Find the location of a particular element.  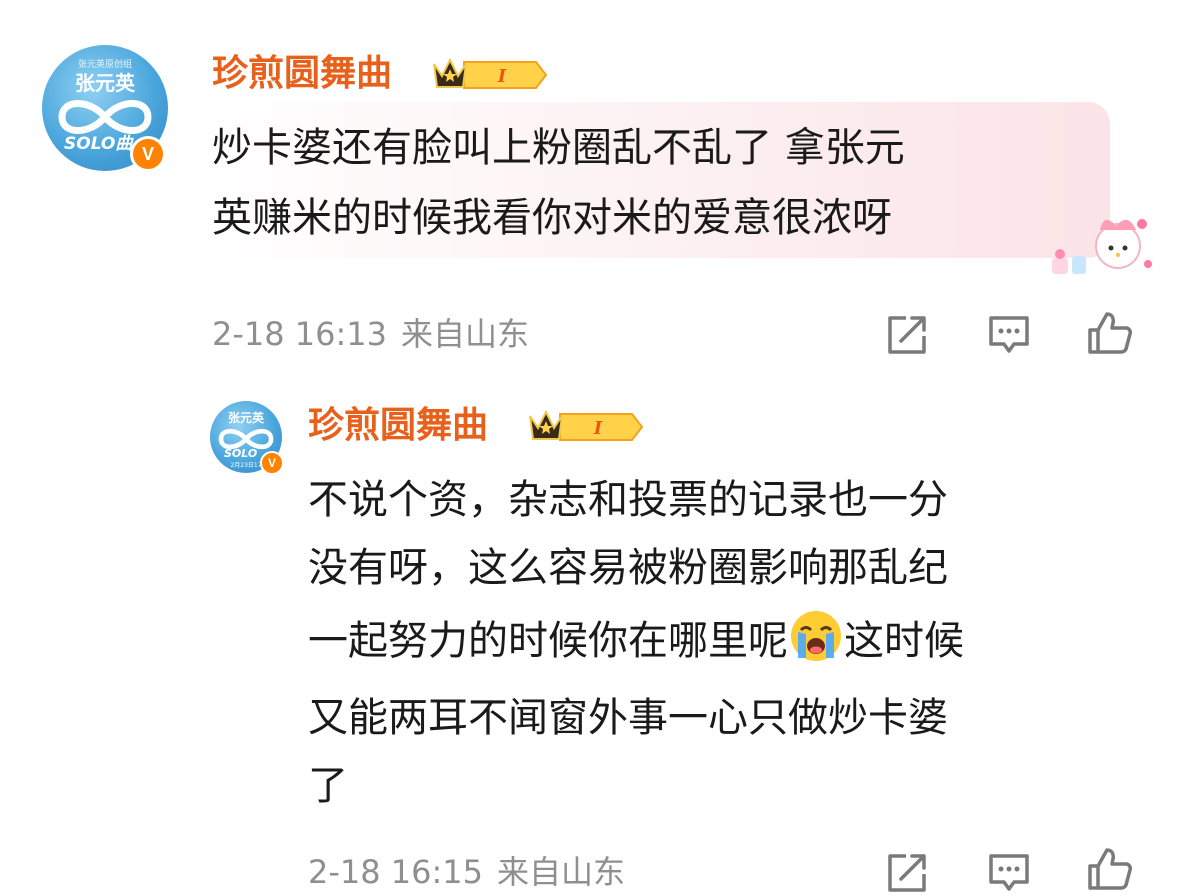

reply-text-line-2: 没有呀，这么容易被粉圈影响那乱纪 is located at coordinates (628, 568).